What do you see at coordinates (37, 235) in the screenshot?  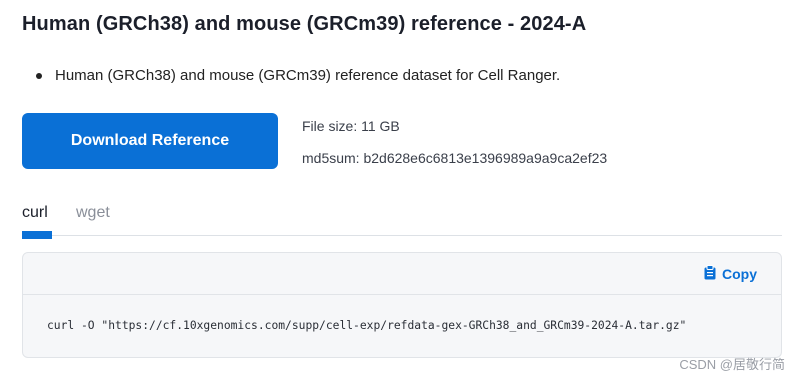 I see `active-tab-indicator` at bounding box center [37, 235].